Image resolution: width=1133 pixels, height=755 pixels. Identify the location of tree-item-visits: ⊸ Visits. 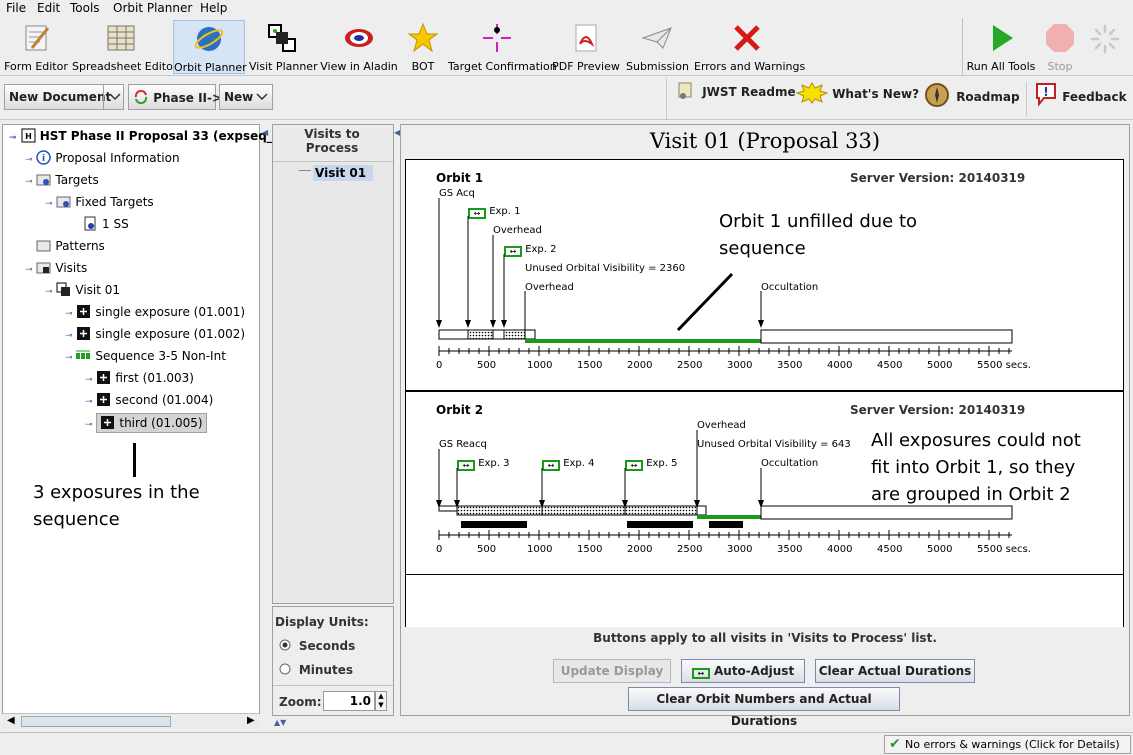
(56, 268).